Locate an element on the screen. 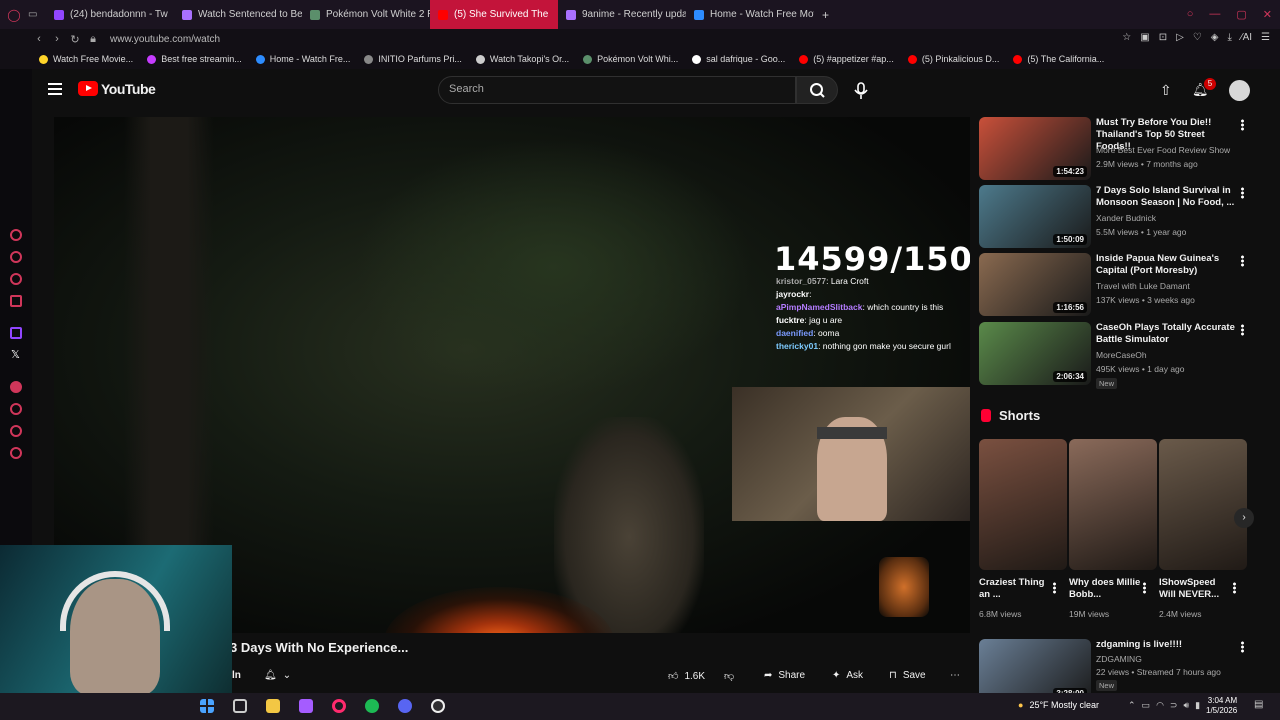  sidebar-extensions-icon is located at coordinates (16, 431).